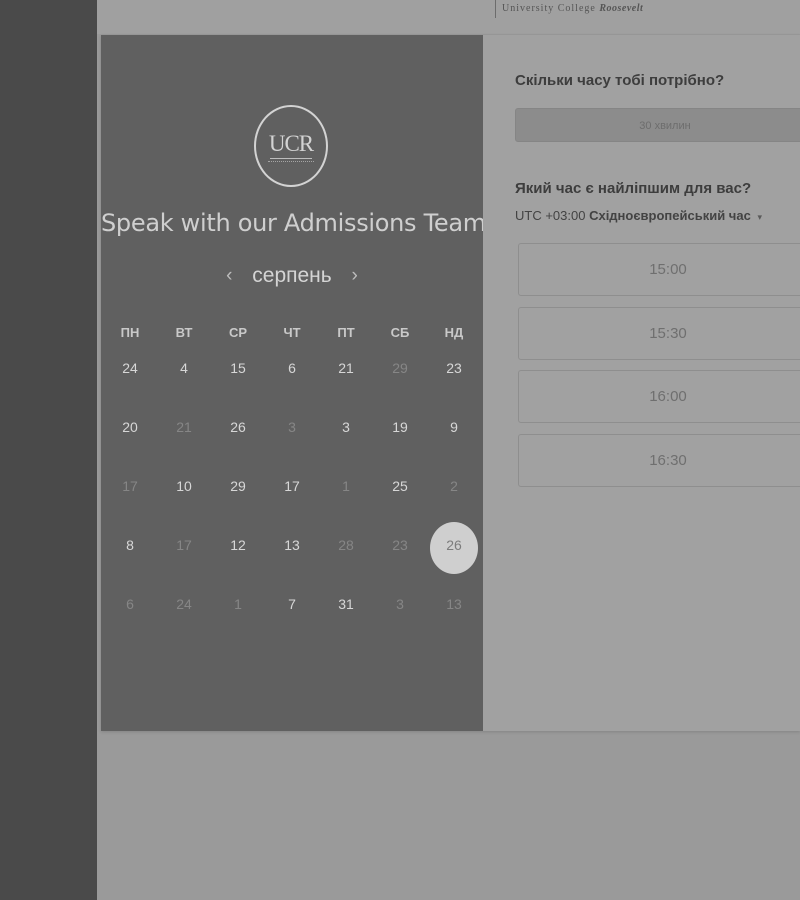  I want to click on calendar-day-number: 2, so click(454, 486).